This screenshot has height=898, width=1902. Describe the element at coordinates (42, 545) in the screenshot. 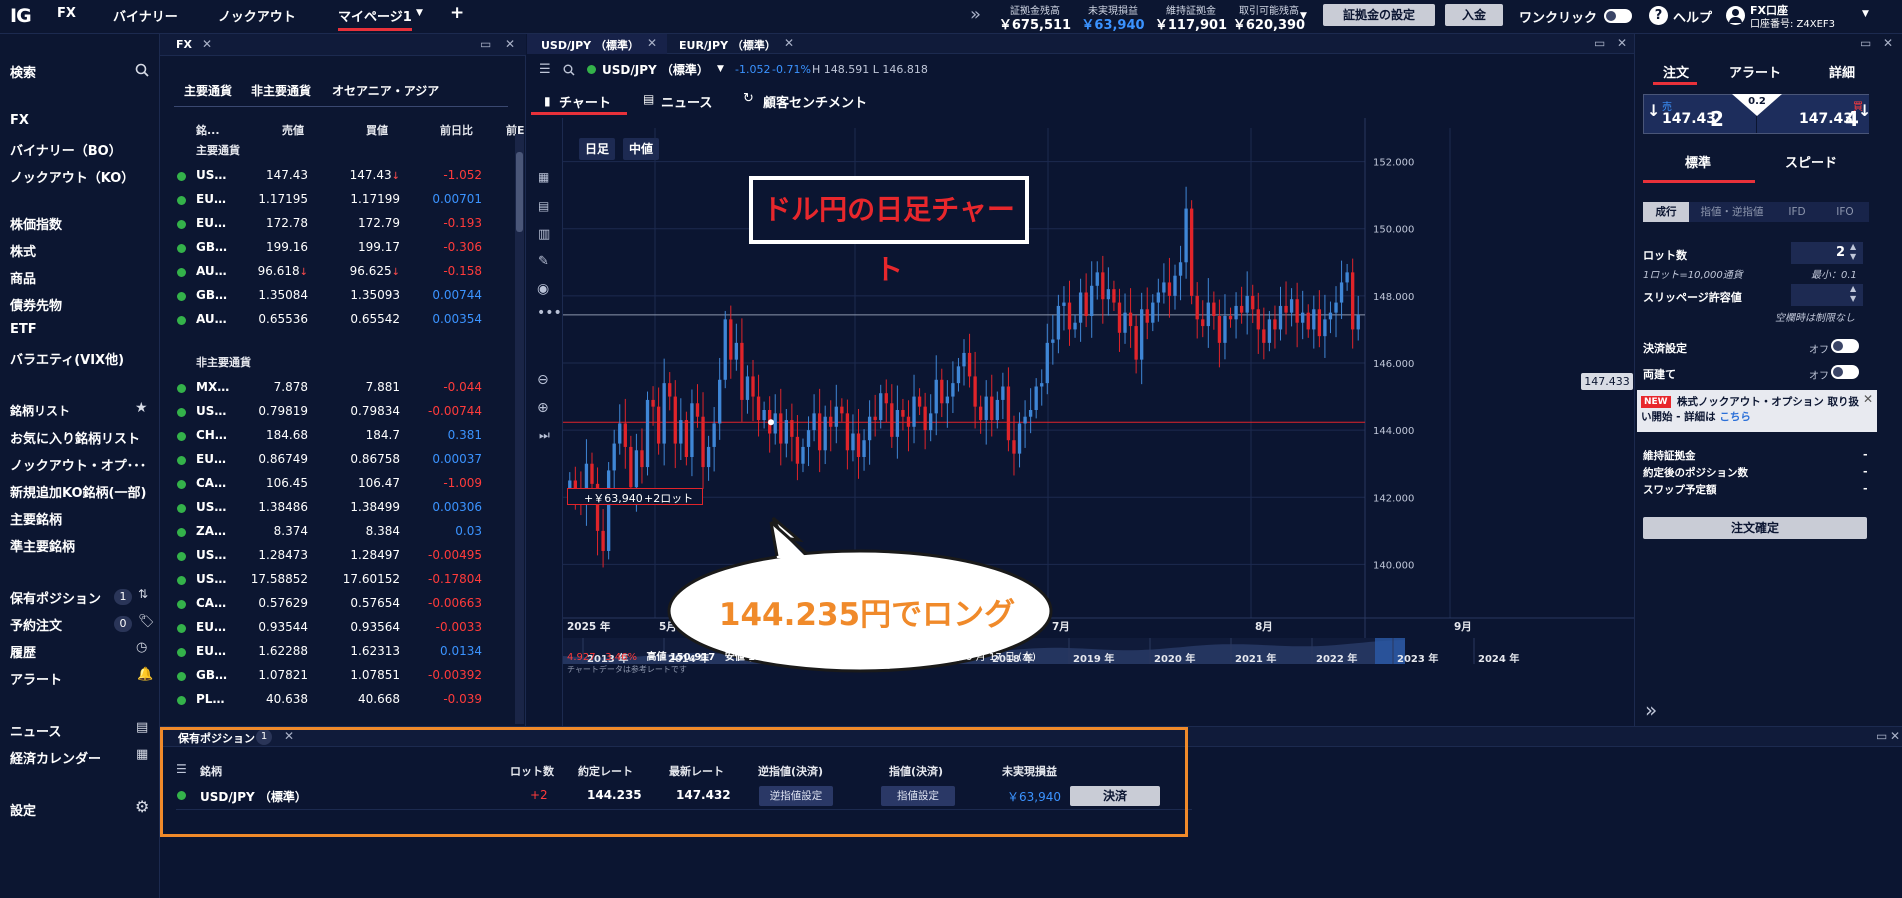

I see `watchlist-semi-major: 準主要銘柄` at that location.